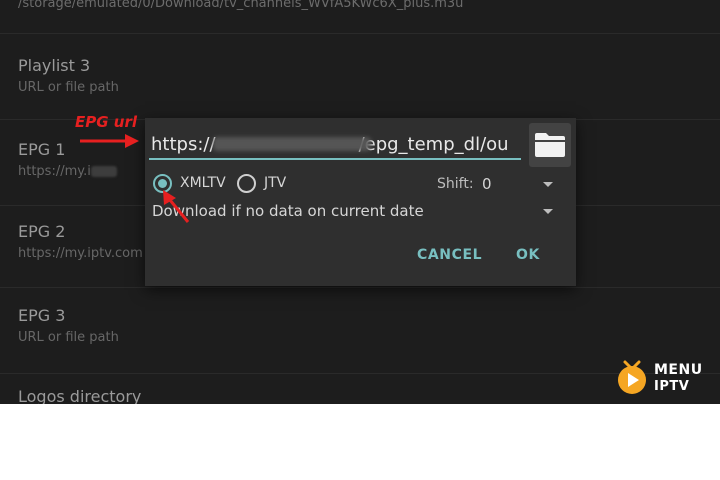 The image size is (720, 480). Describe the element at coordinates (135, 178) in the screenshot. I see `annotation-arrows` at that location.